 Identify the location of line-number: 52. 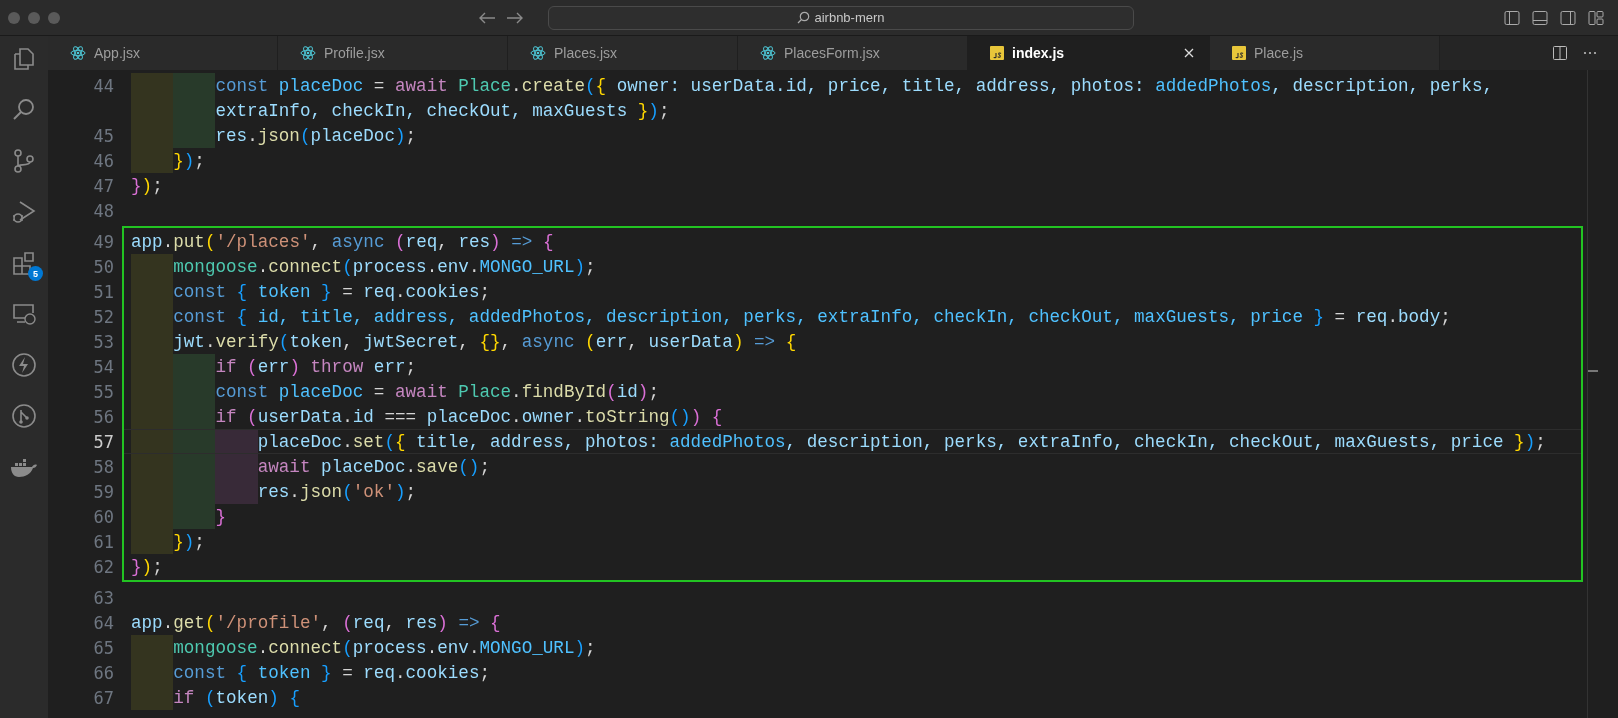
(103, 316).